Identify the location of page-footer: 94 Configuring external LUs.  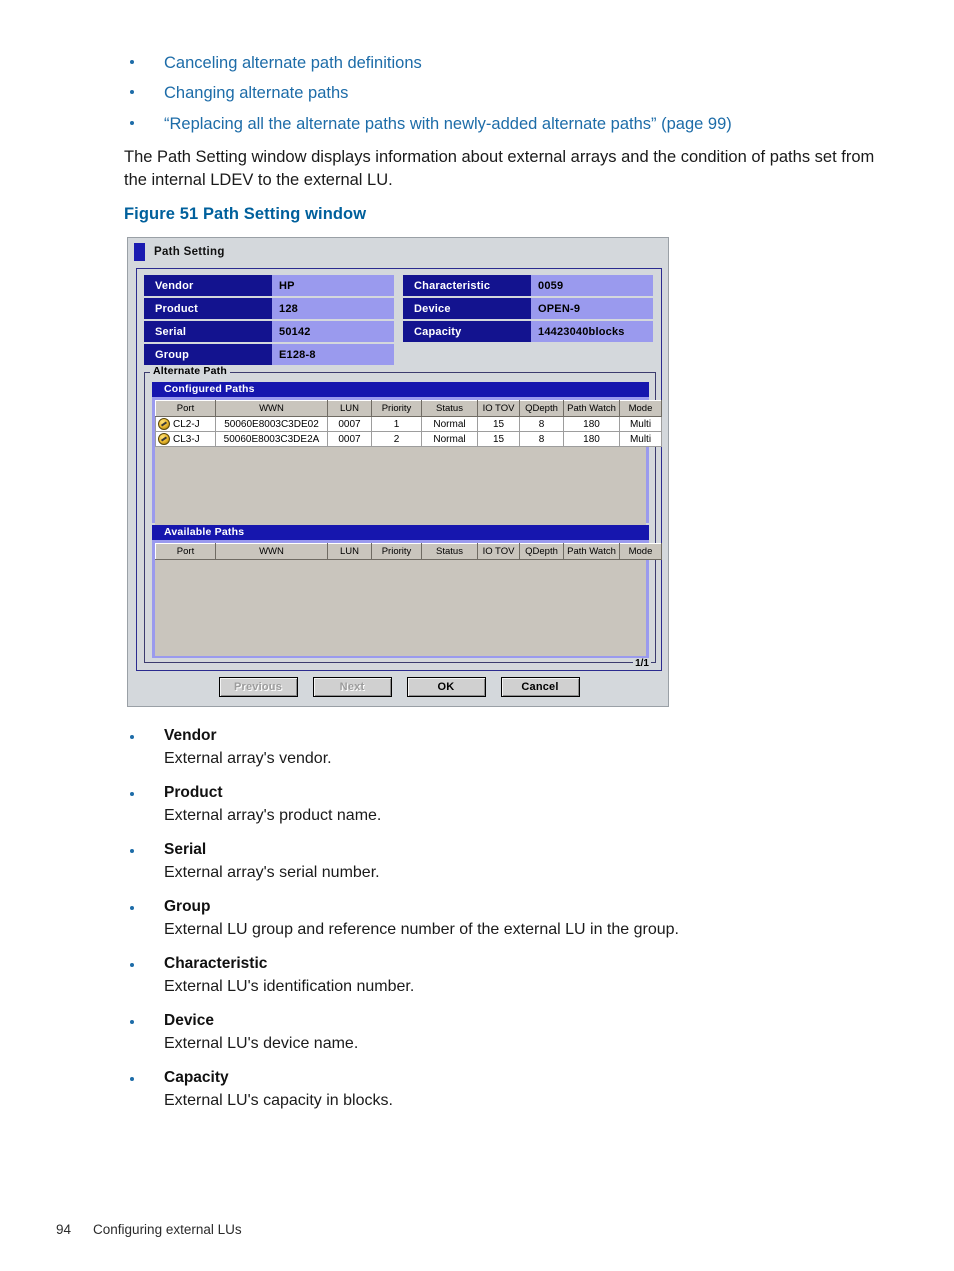
(149, 1229).